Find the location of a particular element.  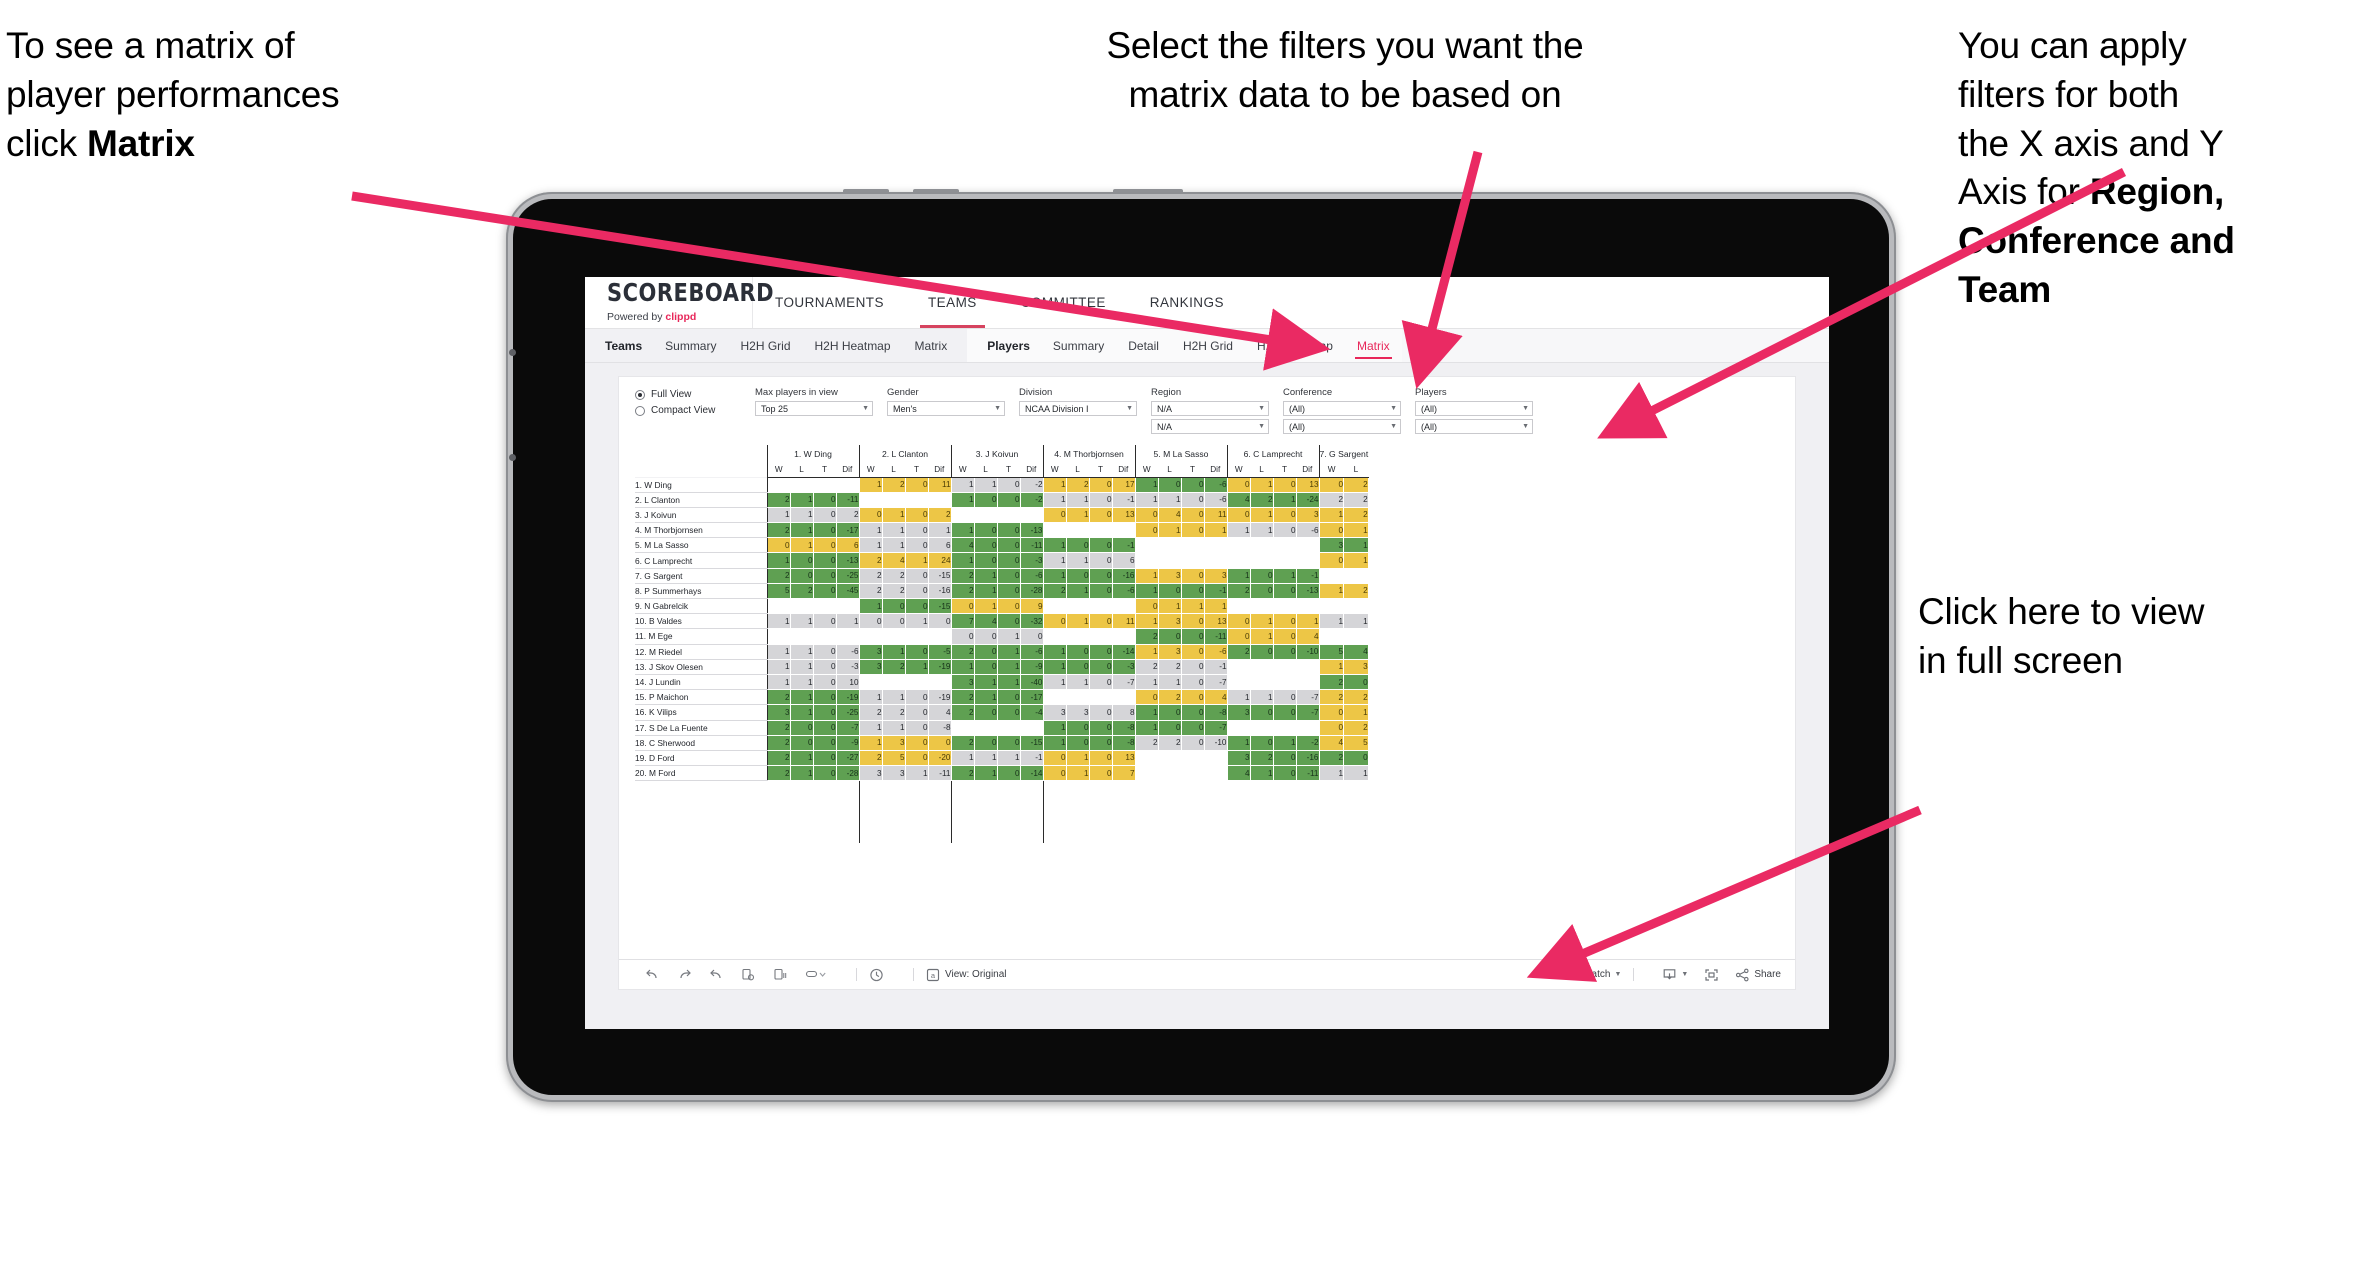

matrix-cell: -3 is located at coordinates (847, 666).